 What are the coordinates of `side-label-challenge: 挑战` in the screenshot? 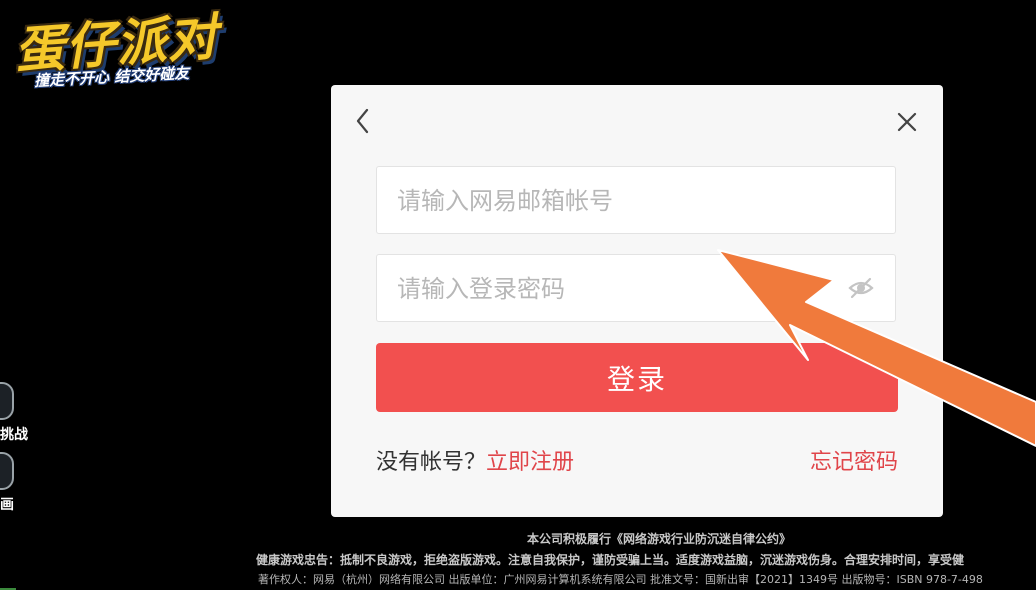 It's located at (14, 434).